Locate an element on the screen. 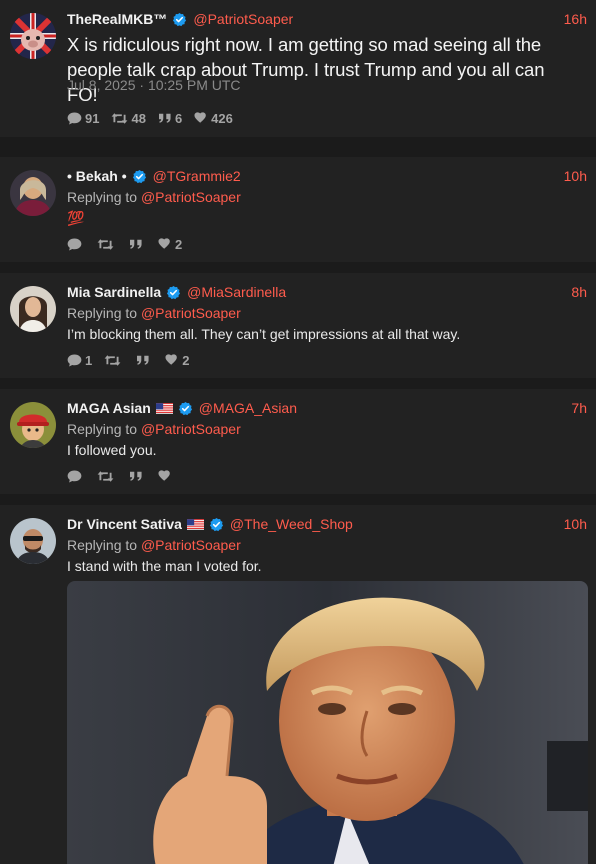  author-handle: @PatriotSoaper is located at coordinates (243, 19).